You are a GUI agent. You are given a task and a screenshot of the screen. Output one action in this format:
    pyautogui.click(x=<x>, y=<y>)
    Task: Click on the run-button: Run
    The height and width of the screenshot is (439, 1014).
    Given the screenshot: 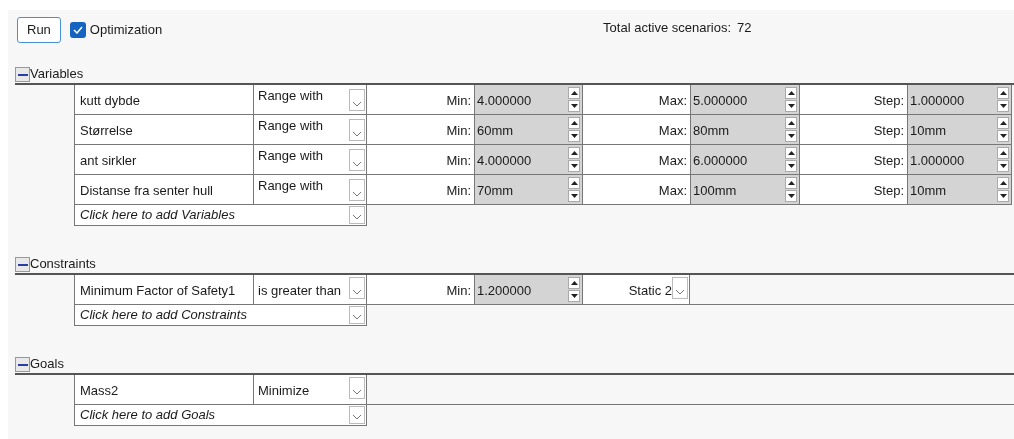 What is the action you would take?
    pyautogui.click(x=39, y=30)
    